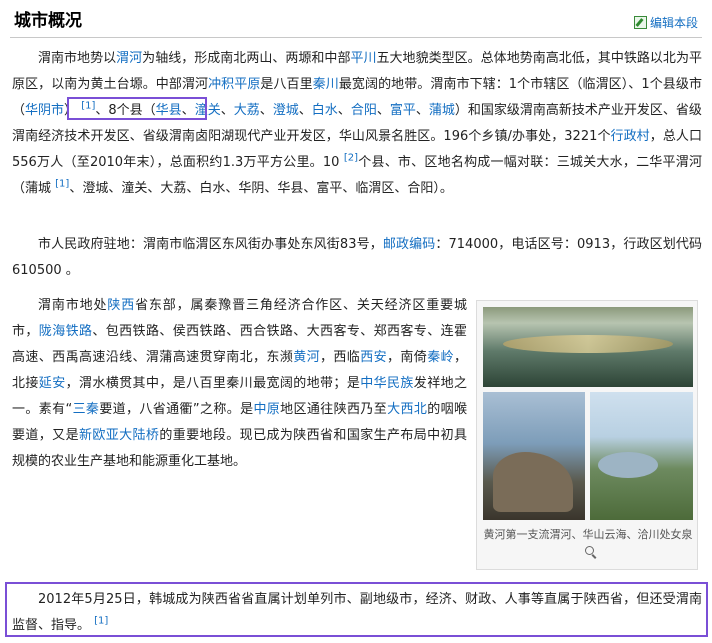 Image resolution: width=712 pixels, height=643 pixels. I want to click on link-heyang: 合阳, so click(364, 110).